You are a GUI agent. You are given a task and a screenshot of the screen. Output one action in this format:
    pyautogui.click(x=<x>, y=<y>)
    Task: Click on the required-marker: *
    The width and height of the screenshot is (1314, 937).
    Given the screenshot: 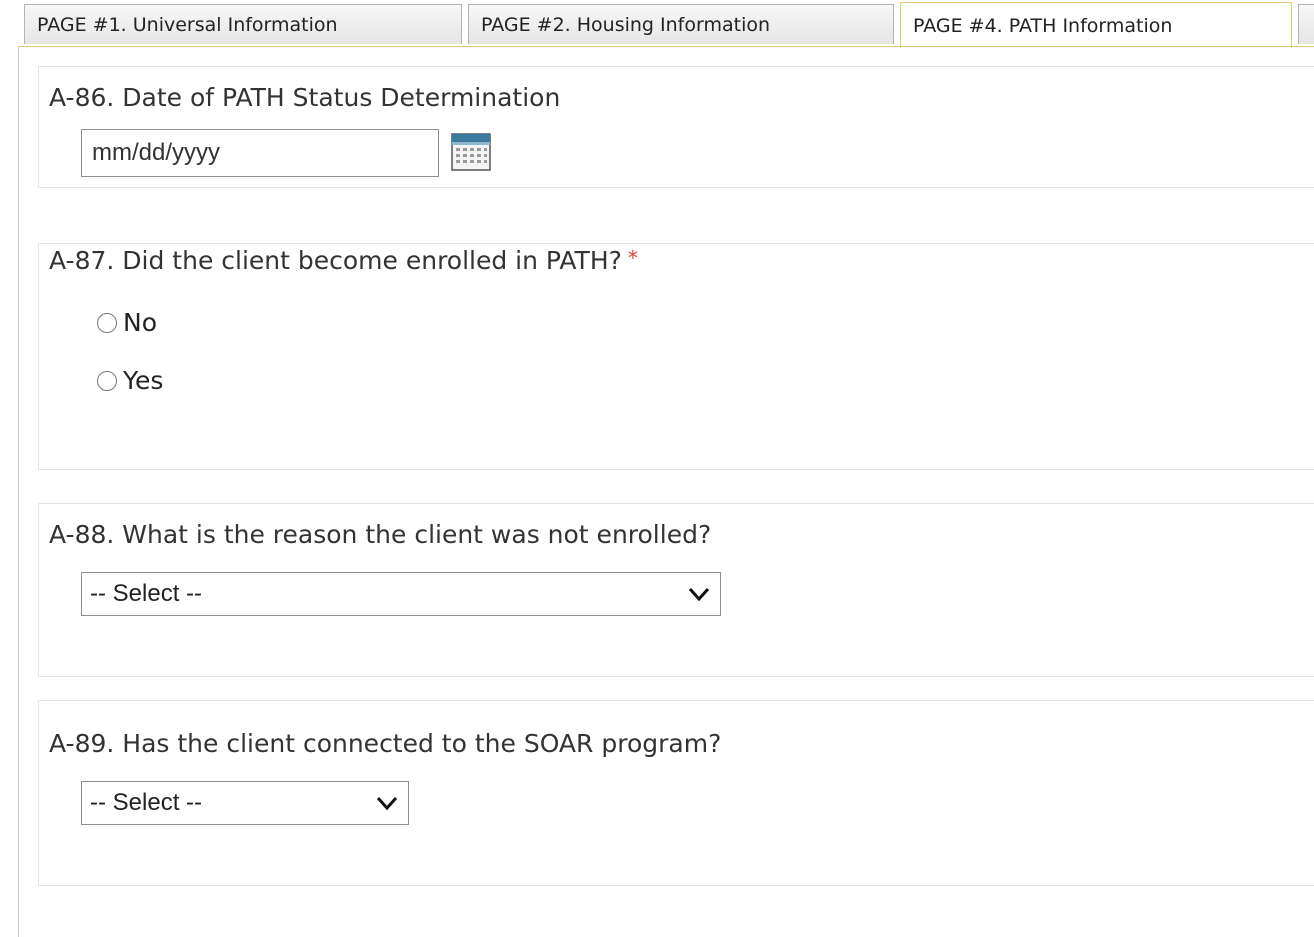 What is the action you would take?
    pyautogui.click(x=632, y=258)
    